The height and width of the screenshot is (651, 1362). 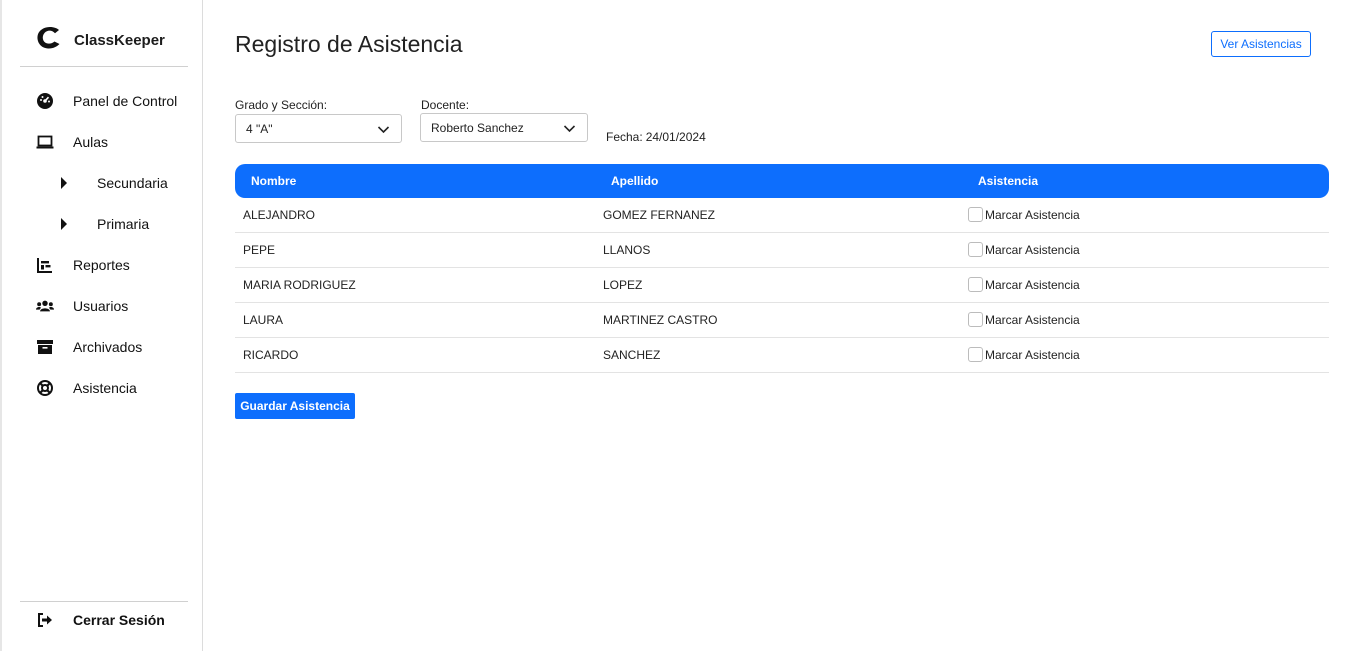 I want to click on column-header-nombre: Nombre, so click(x=274, y=181).